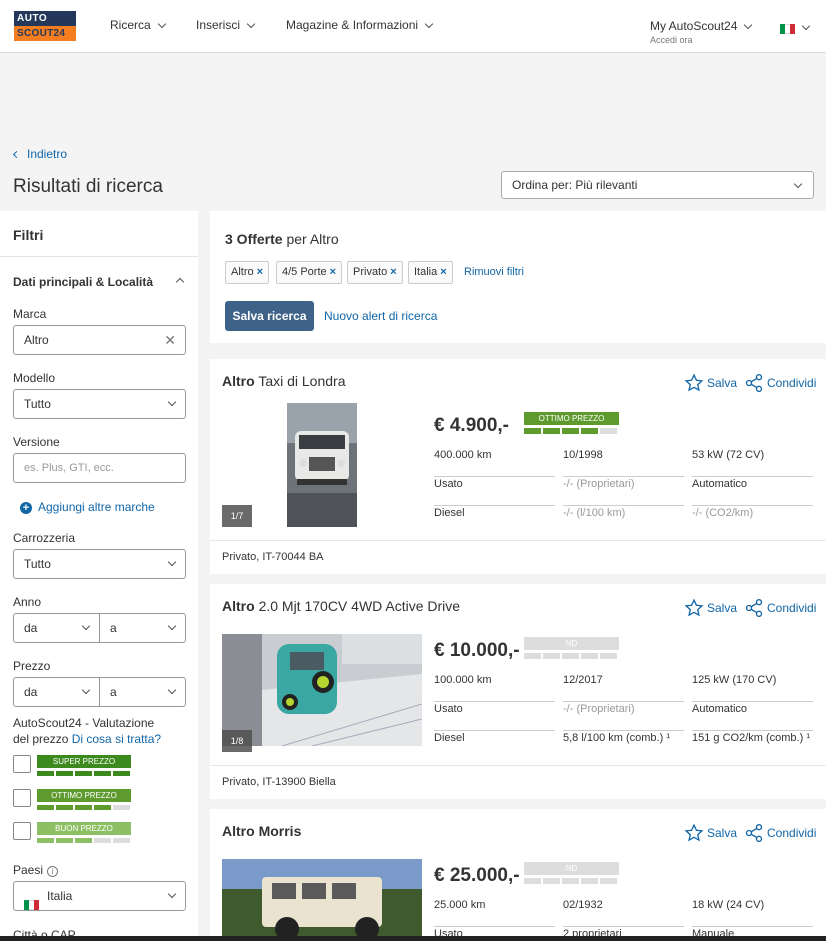 The width and height of the screenshot is (826, 941). Describe the element at coordinates (56, 628) in the screenshot. I see `year-from-select: da` at that location.